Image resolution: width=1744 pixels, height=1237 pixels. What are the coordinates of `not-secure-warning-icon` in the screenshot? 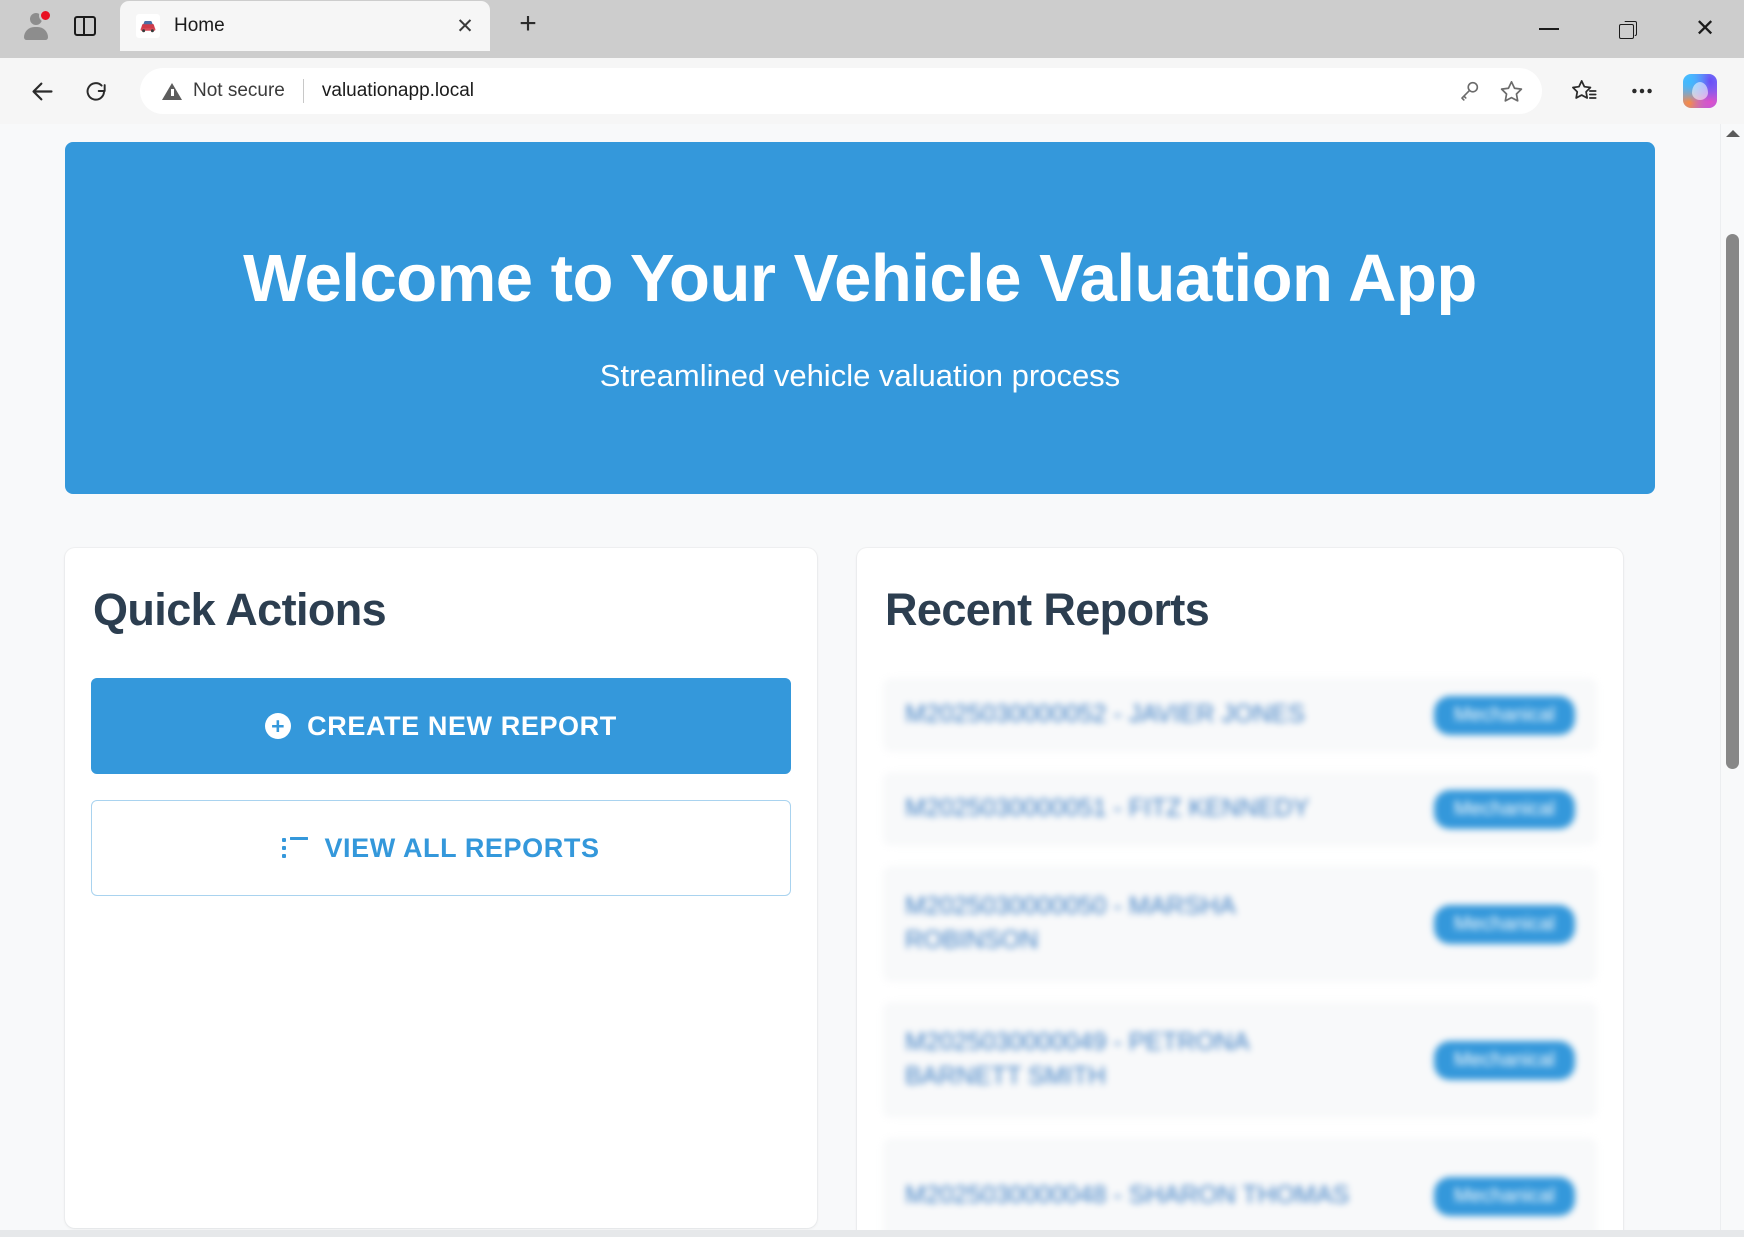 It's located at (172, 91).